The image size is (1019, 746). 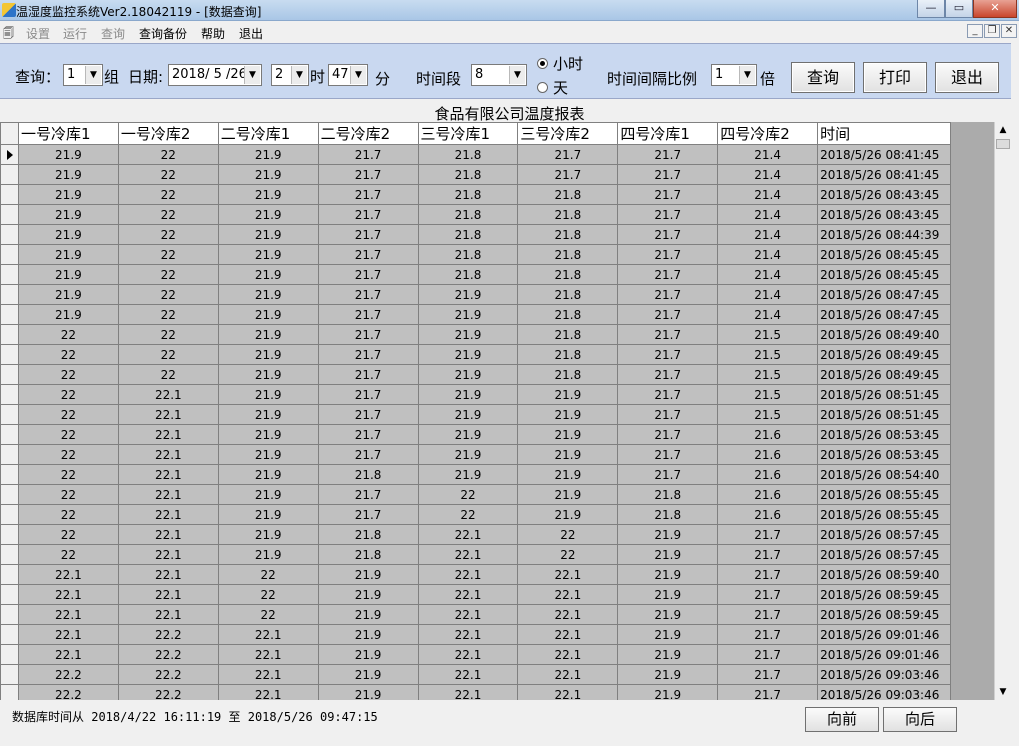 What do you see at coordinates (884, 514) in the screenshot?
I see `time-cell: 2018/5/26 08:55:45` at bounding box center [884, 514].